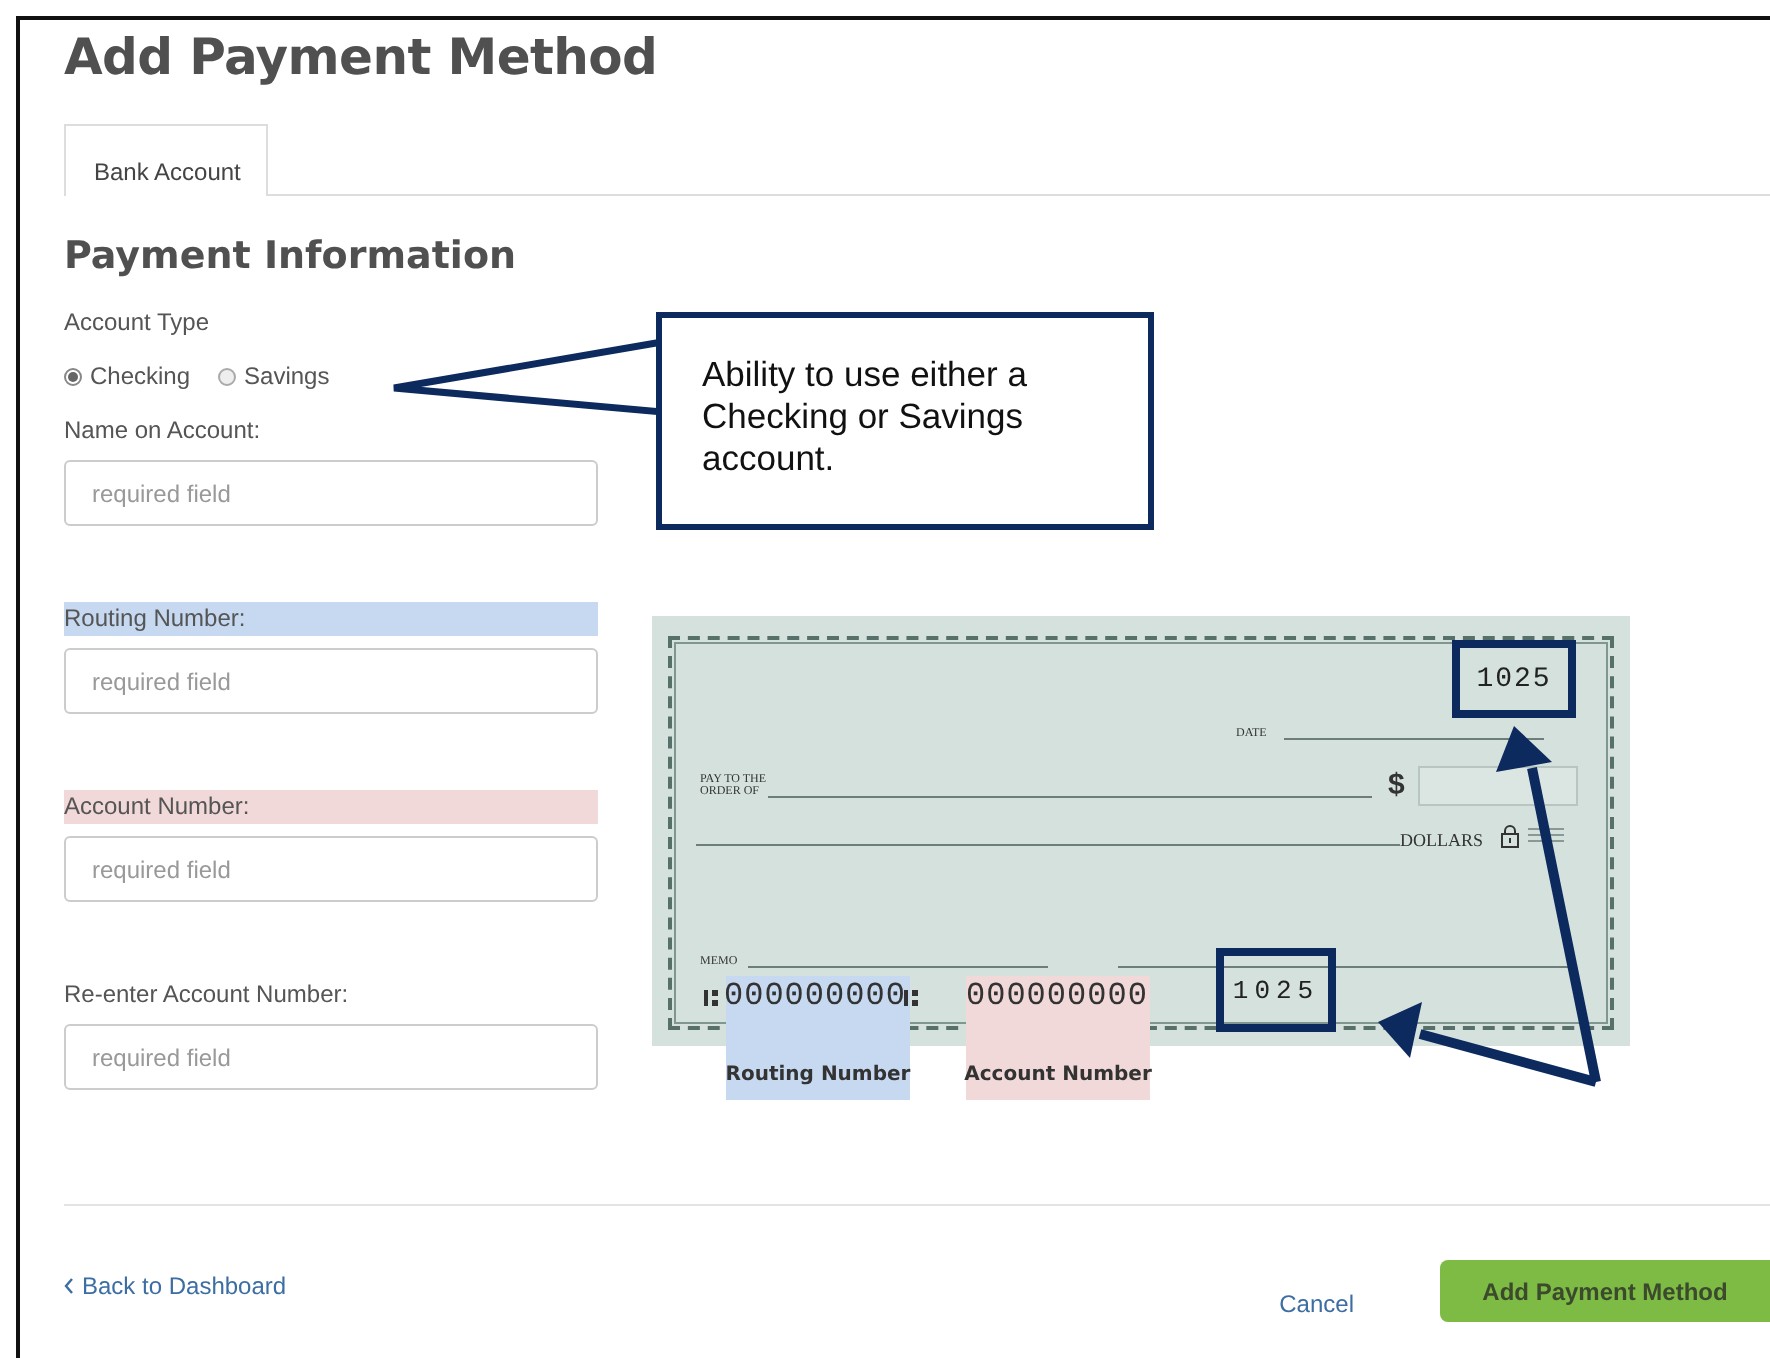 The image size is (1770, 1358). What do you see at coordinates (136, 323) in the screenshot?
I see `field-label: Account Type` at bounding box center [136, 323].